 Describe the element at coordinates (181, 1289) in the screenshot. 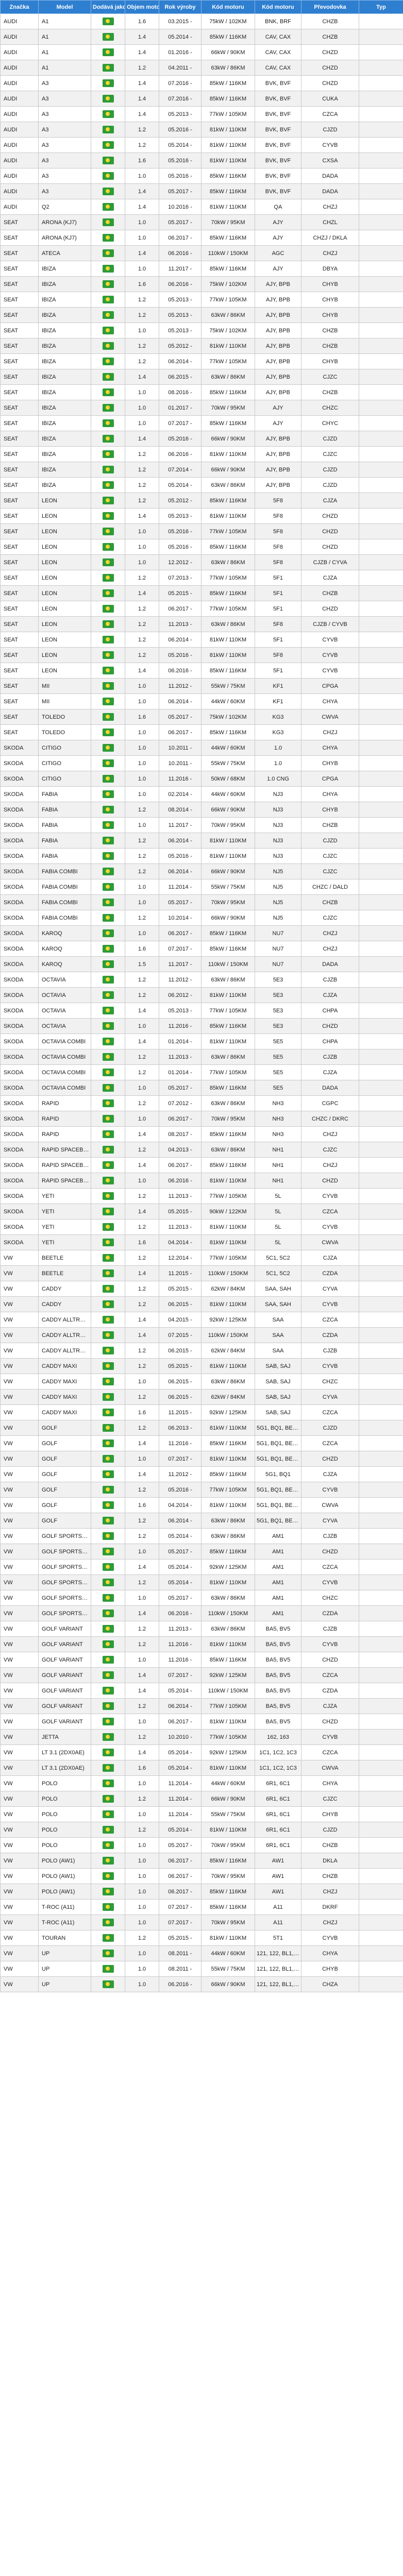

I see `table-cell: 05.2015 -` at that location.